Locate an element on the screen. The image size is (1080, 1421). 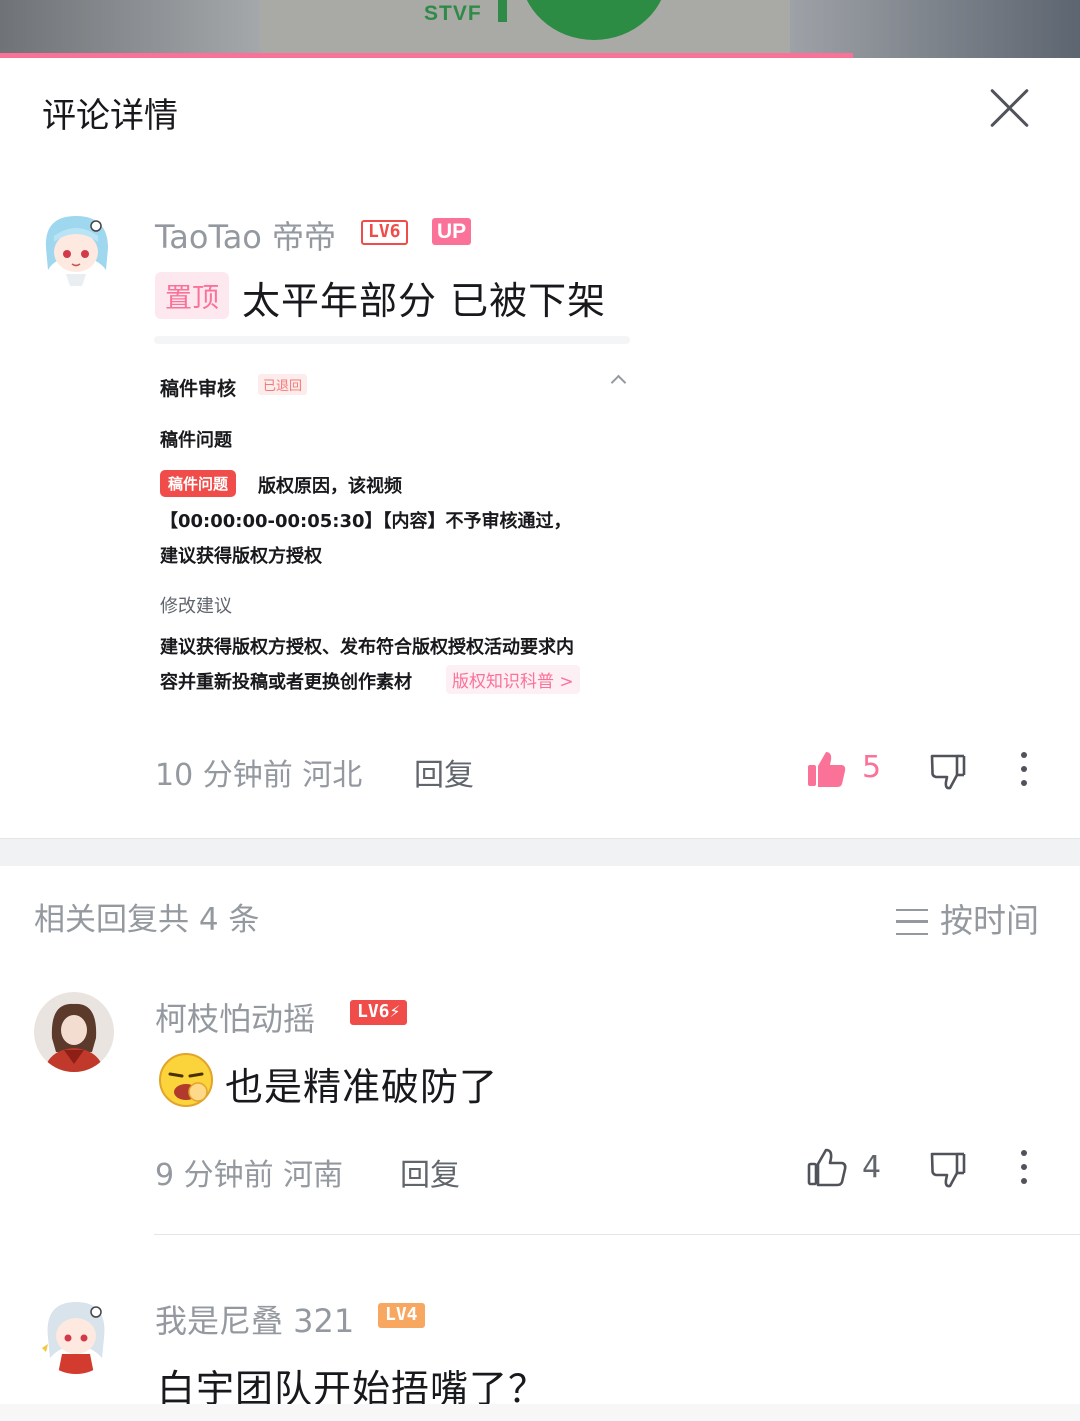
level-badge: LV6 is located at coordinates (384, 232).